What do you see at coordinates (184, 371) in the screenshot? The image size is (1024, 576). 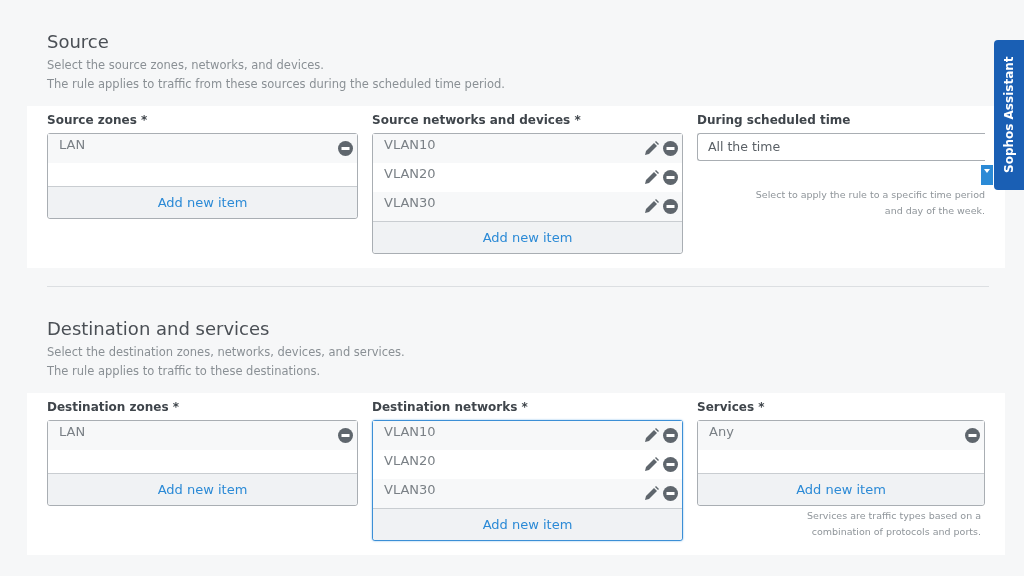 I see `section-description: The rule applies to traffic to these destinations.` at bounding box center [184, 371].